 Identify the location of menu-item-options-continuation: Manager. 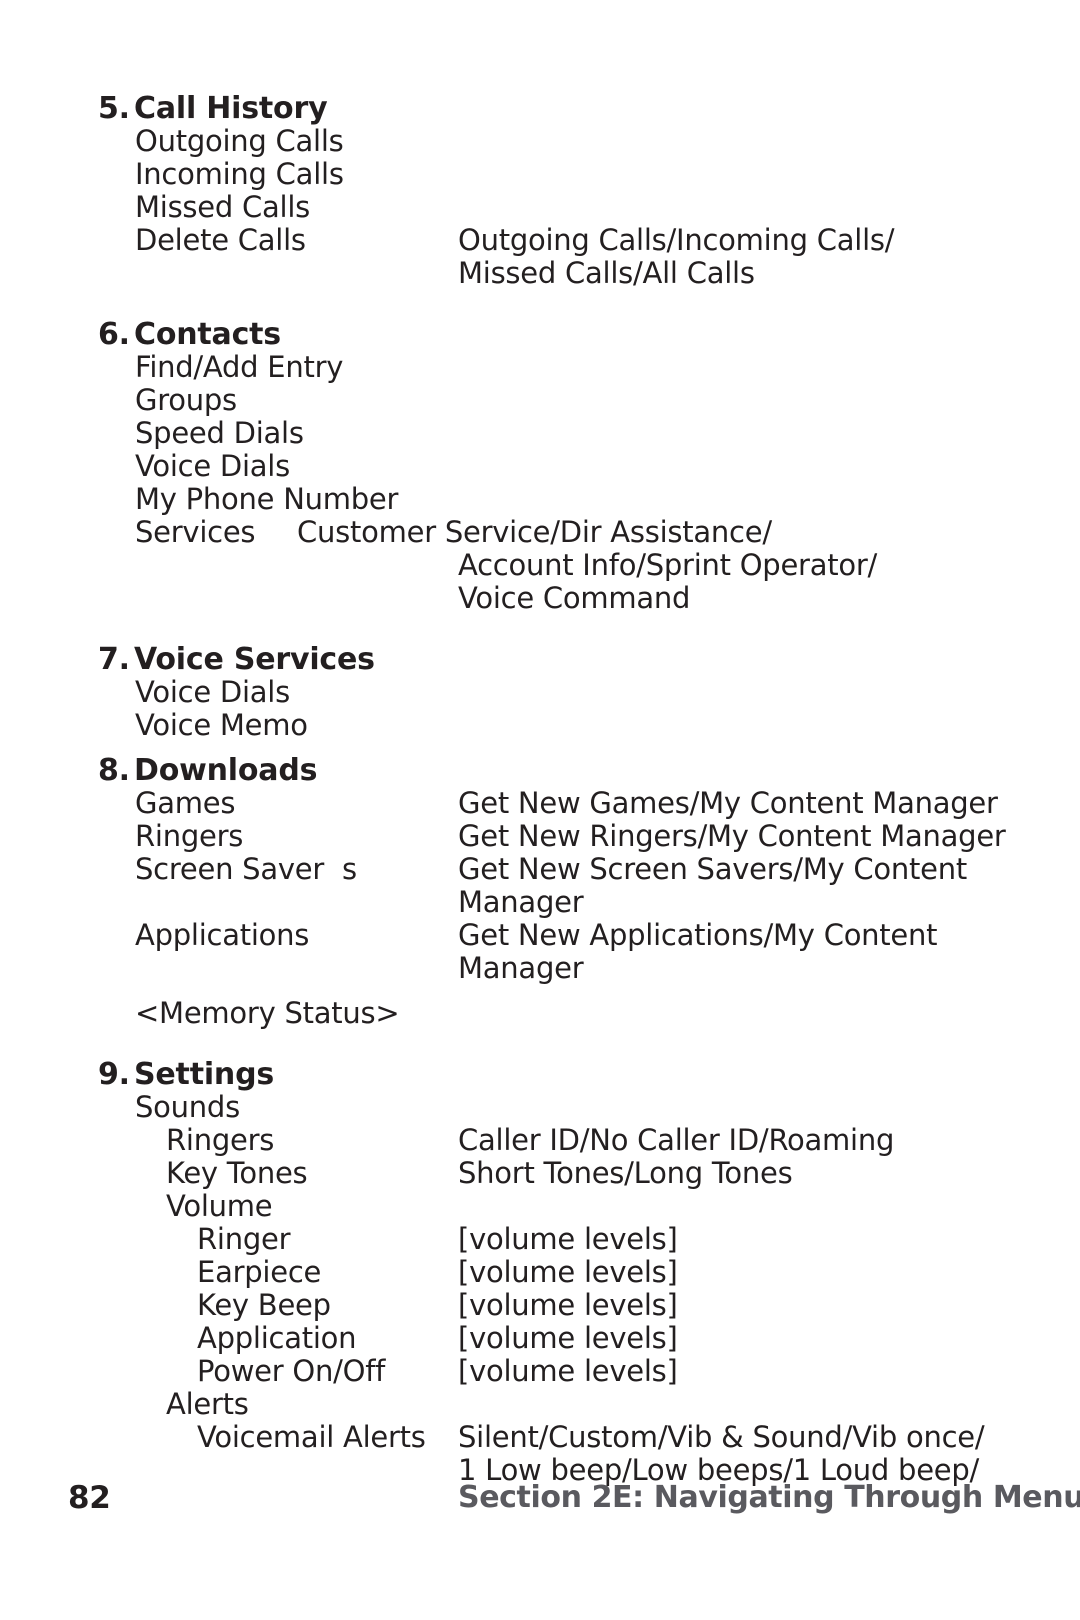
(540, 902).